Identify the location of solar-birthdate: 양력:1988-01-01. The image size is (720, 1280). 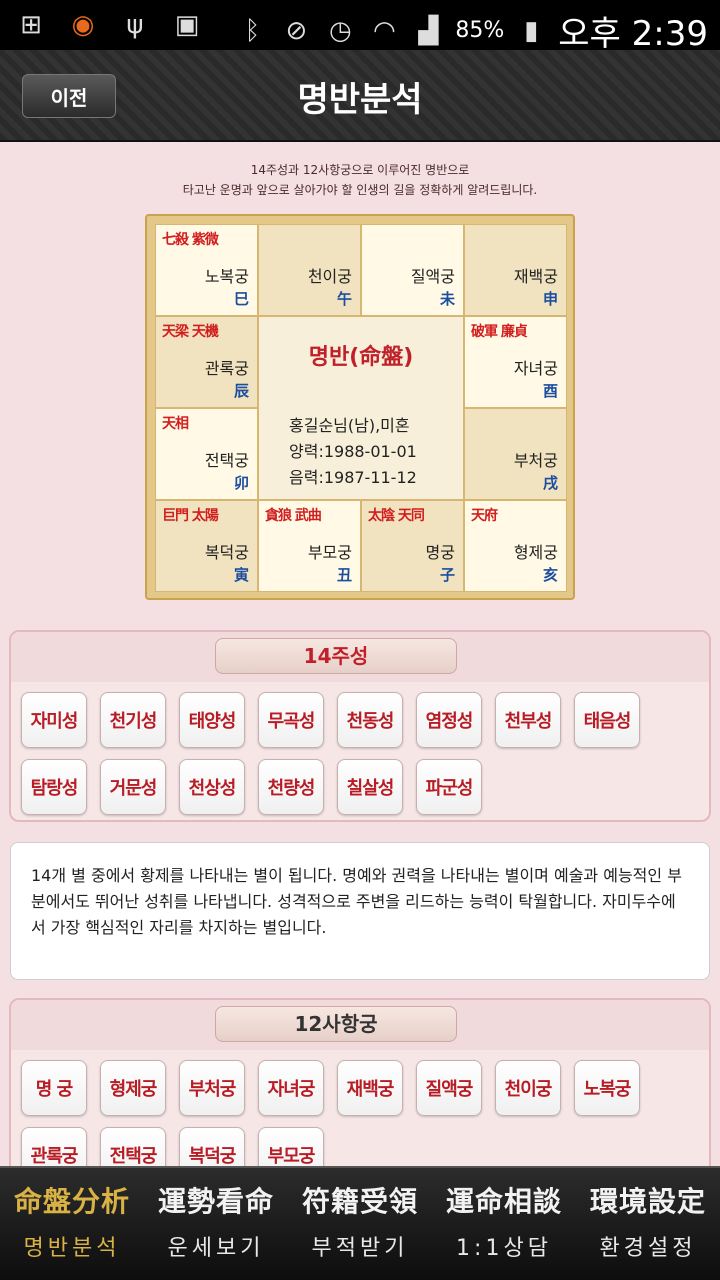
(353, 451).